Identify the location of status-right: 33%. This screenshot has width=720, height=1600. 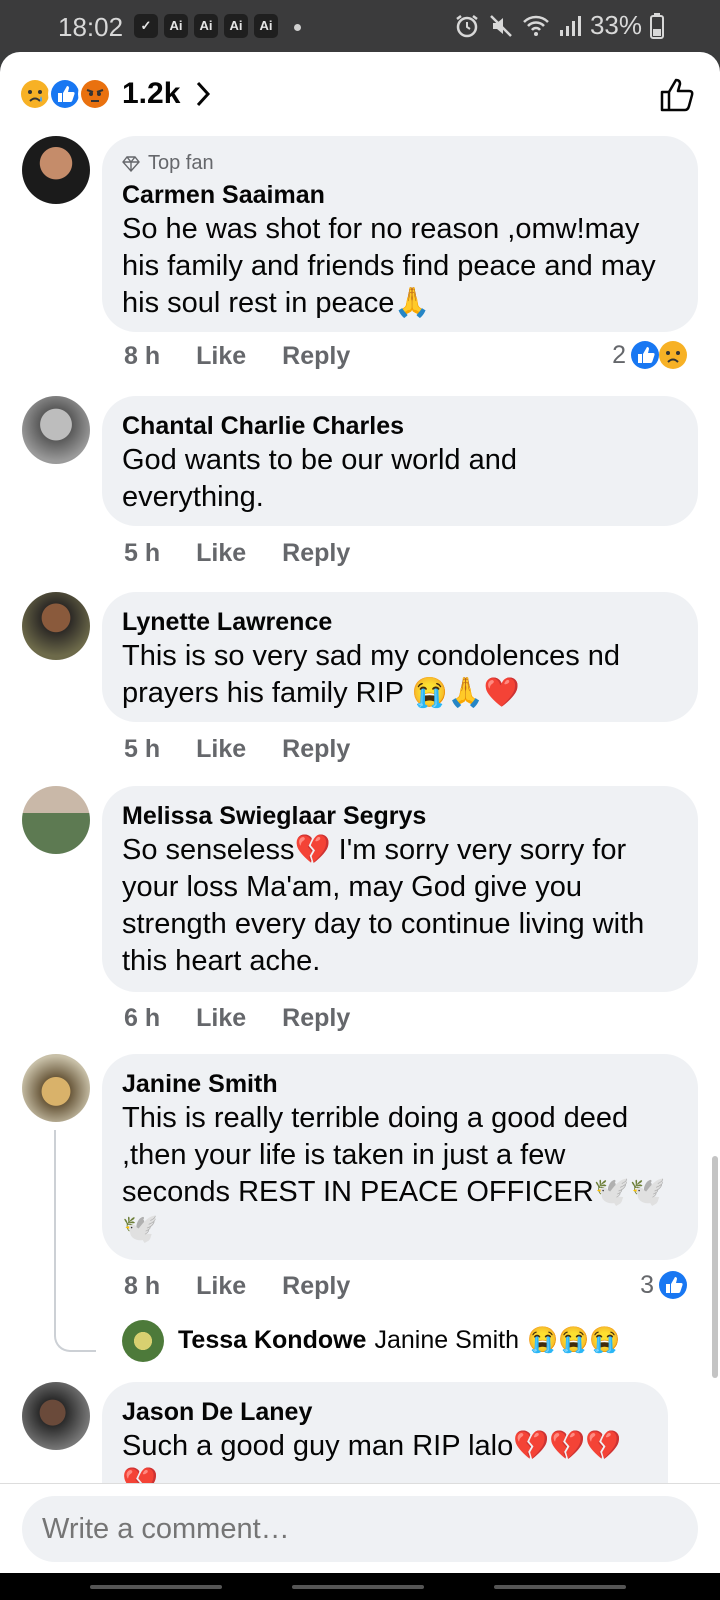
(559, 25).